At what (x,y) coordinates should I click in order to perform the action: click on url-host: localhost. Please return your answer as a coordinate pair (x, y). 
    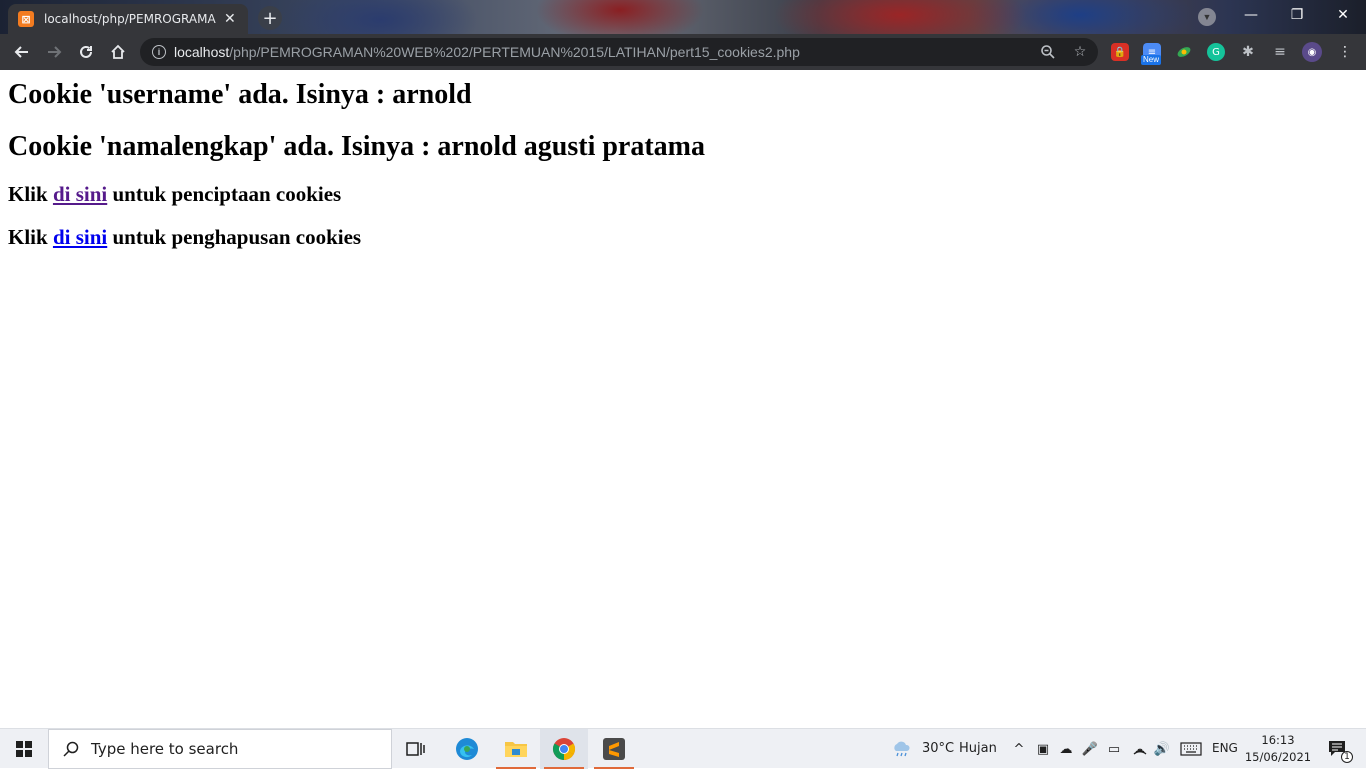
    Looking at the image, I should click on (202, 52).